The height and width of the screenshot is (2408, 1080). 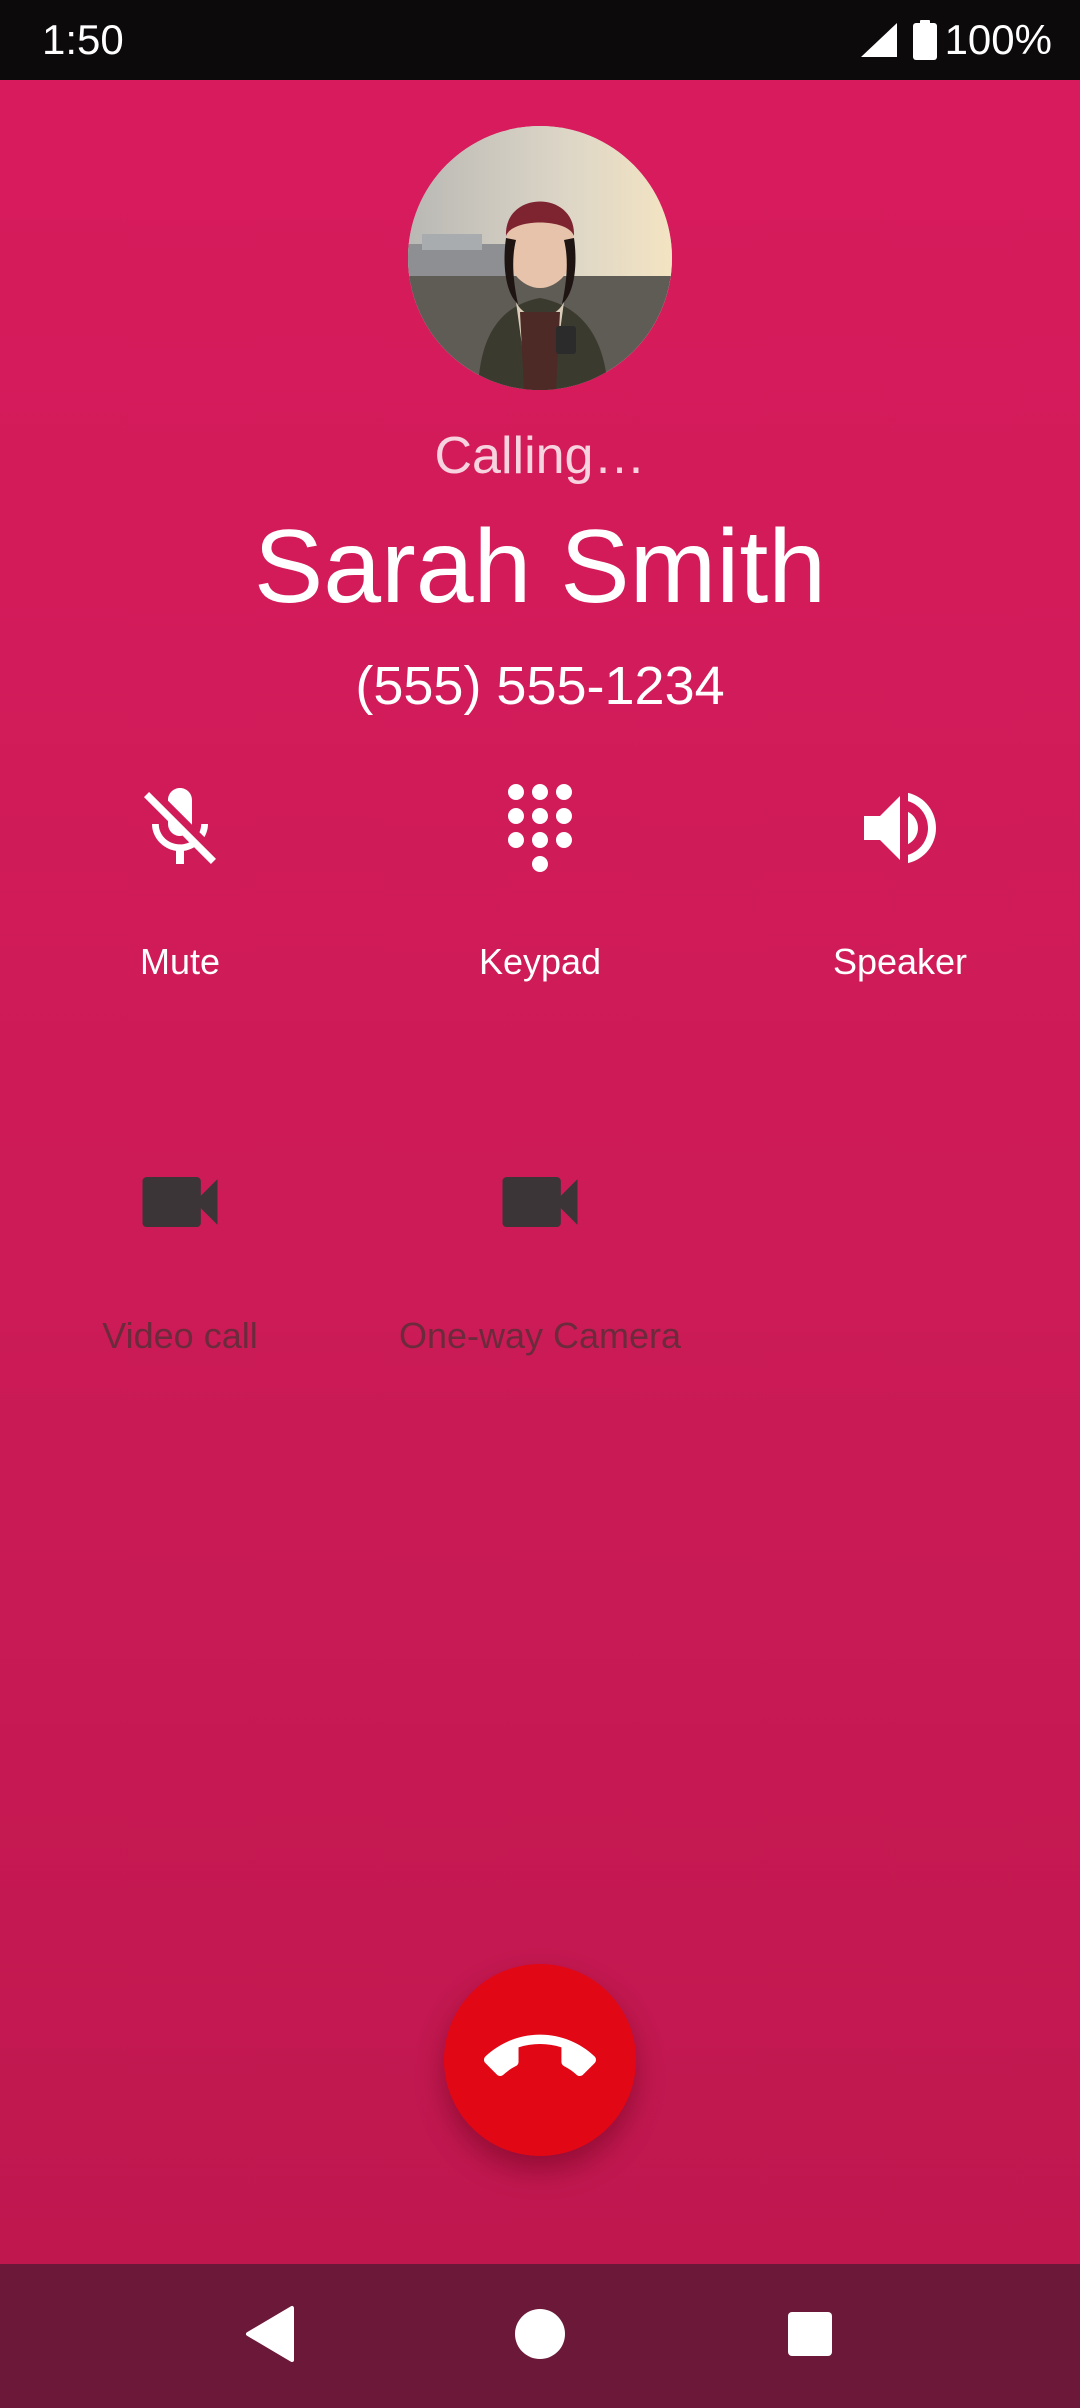 I want to click on mute-label: Mute, so click(x=180, y=961).